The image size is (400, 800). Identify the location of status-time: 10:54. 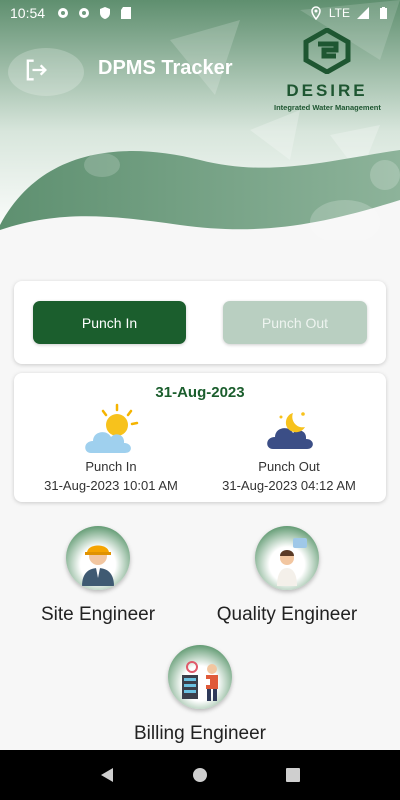
(28, 13).